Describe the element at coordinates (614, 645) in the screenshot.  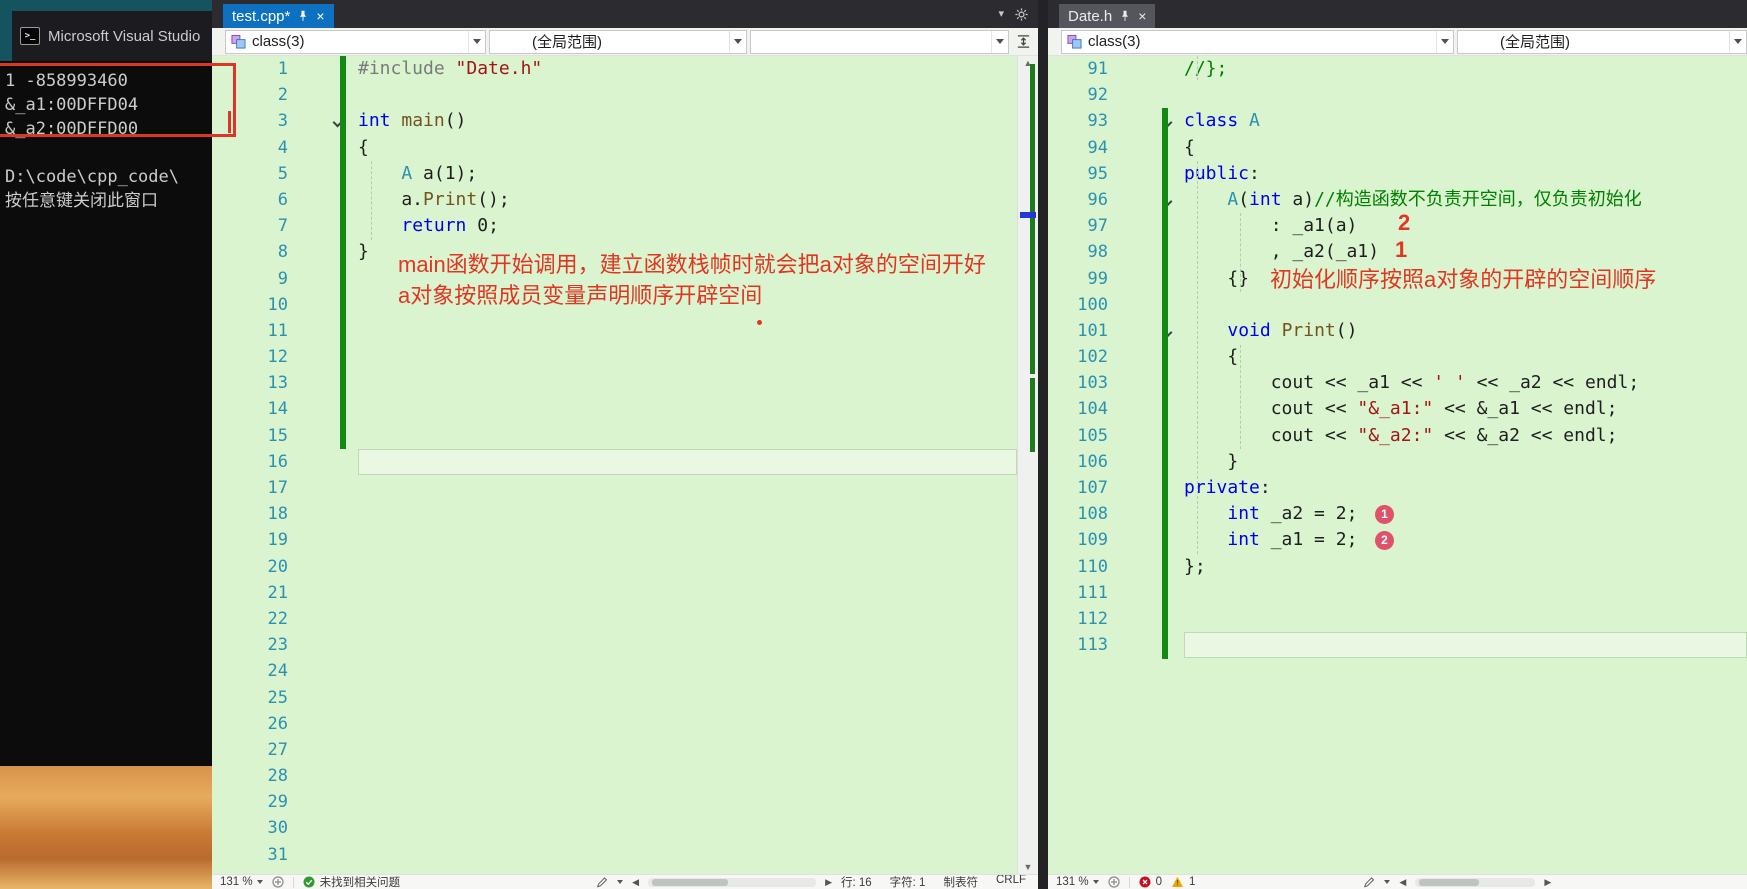
I see `code-line: 23` at that location.